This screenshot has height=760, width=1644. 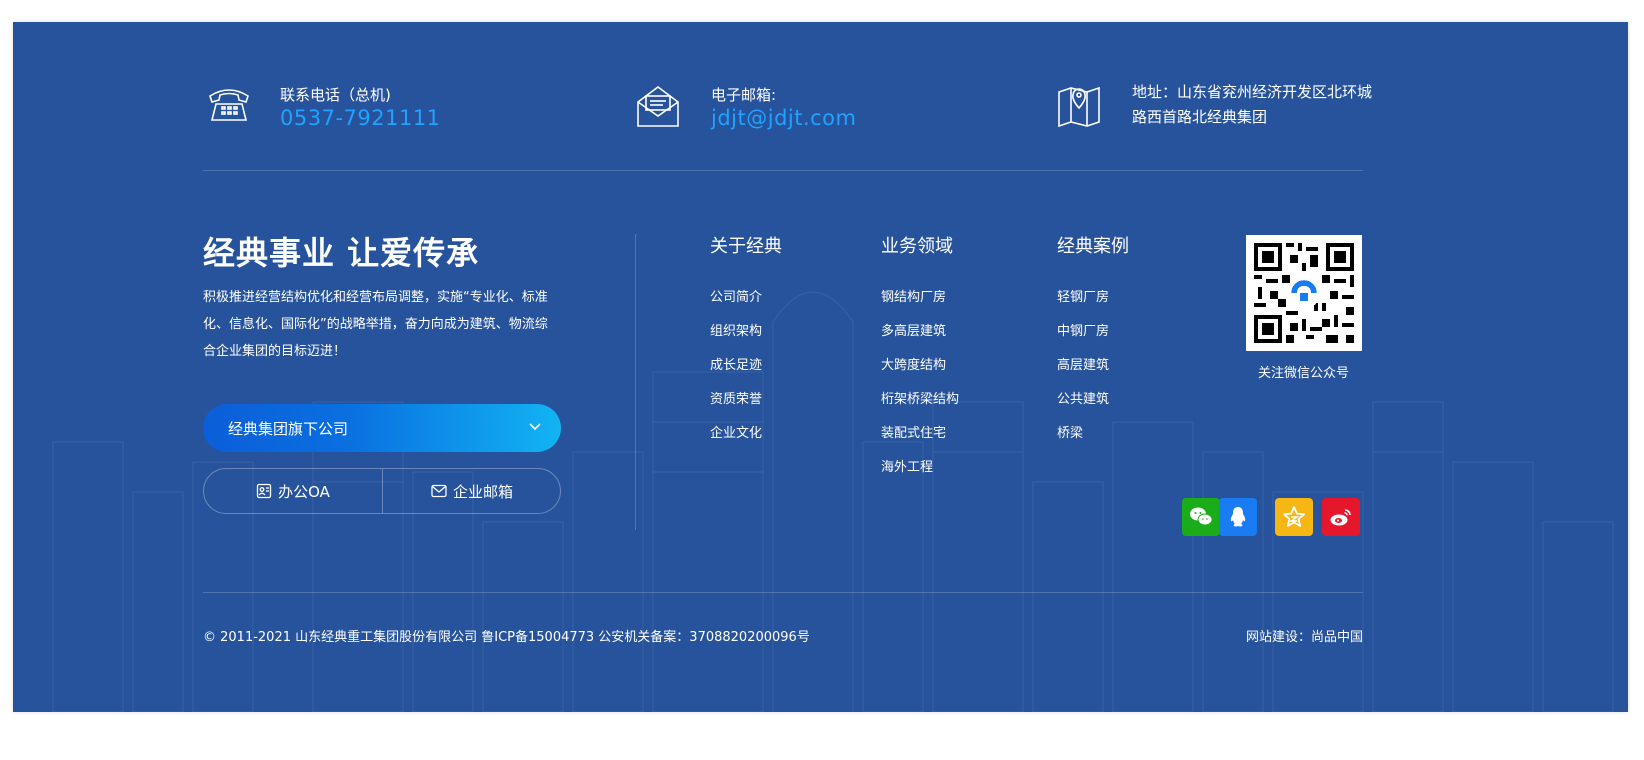 What do you see at coordinates (736, 431) in the screenshot?
I see `link-culture: 企业文化` at bounding box center [736, 431].